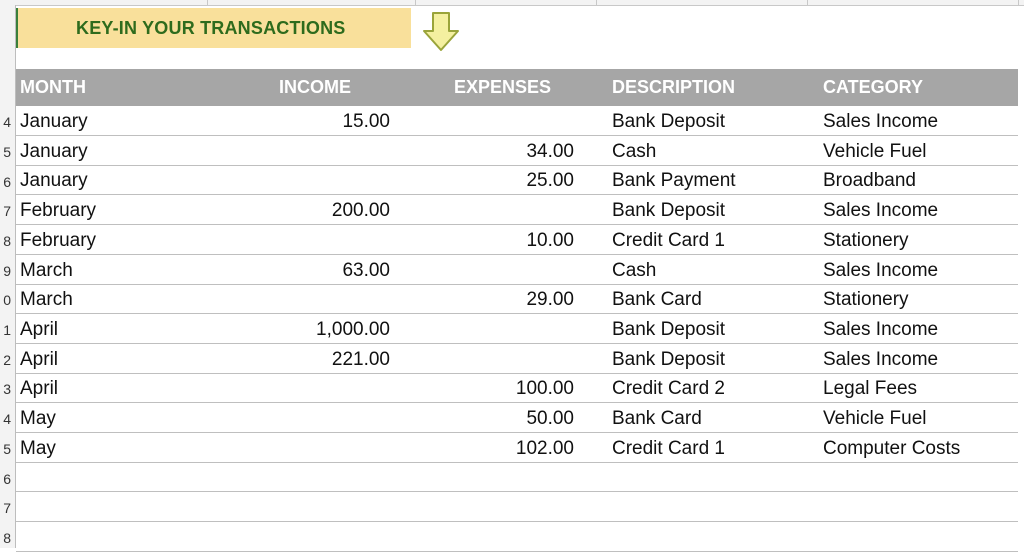  What do you see at coordinates (278, 121) in the screenshot?
I see `cell-income: 15.00` at bounding box center [278, 121].